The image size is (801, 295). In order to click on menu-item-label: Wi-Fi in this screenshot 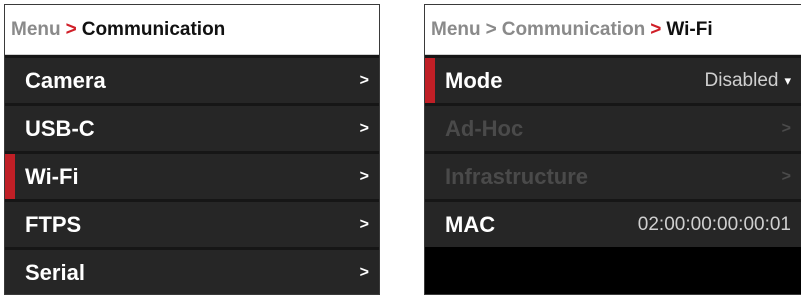, I will do `click(52, 176)`.